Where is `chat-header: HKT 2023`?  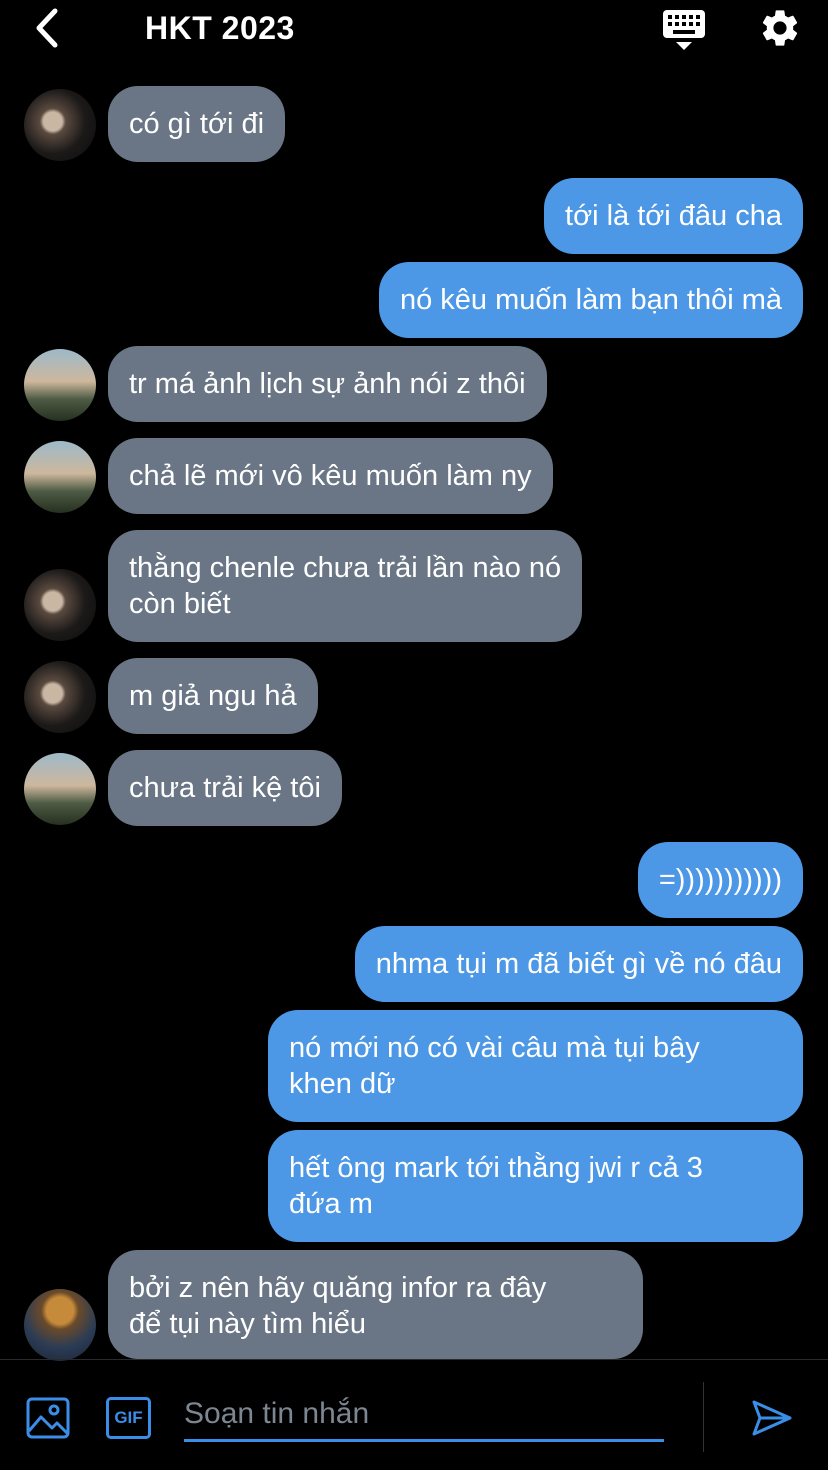 chat-header: HKT 2023 is located at coordinates (414, 31).